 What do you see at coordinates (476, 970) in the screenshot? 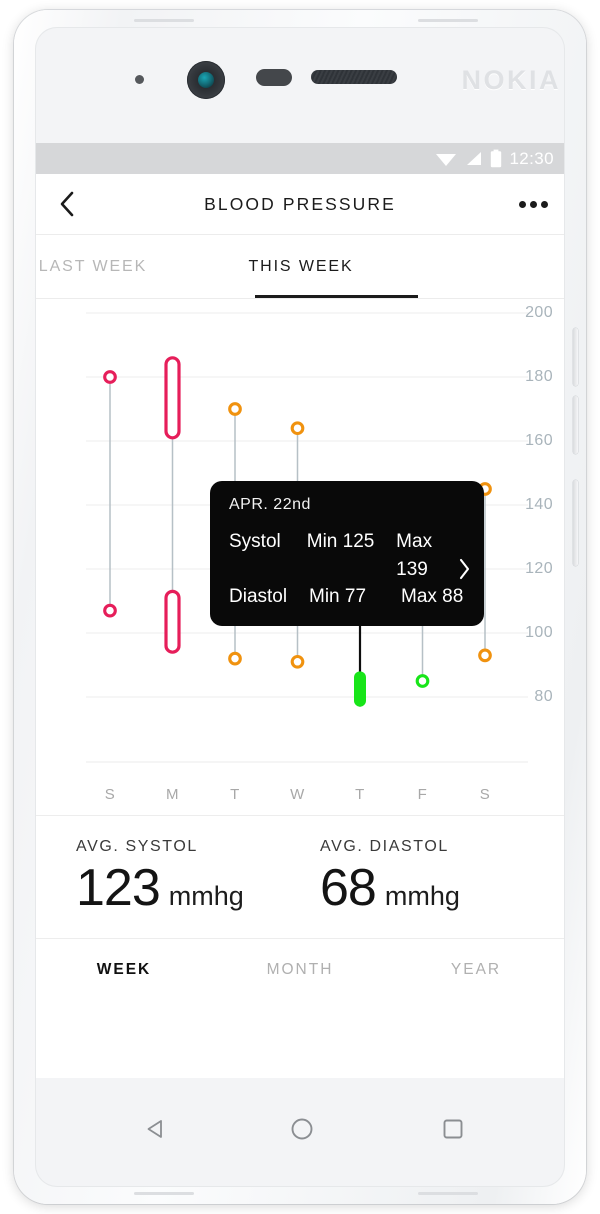
I see `period-tab-year: YEAR` at bounding box center [476, 970].